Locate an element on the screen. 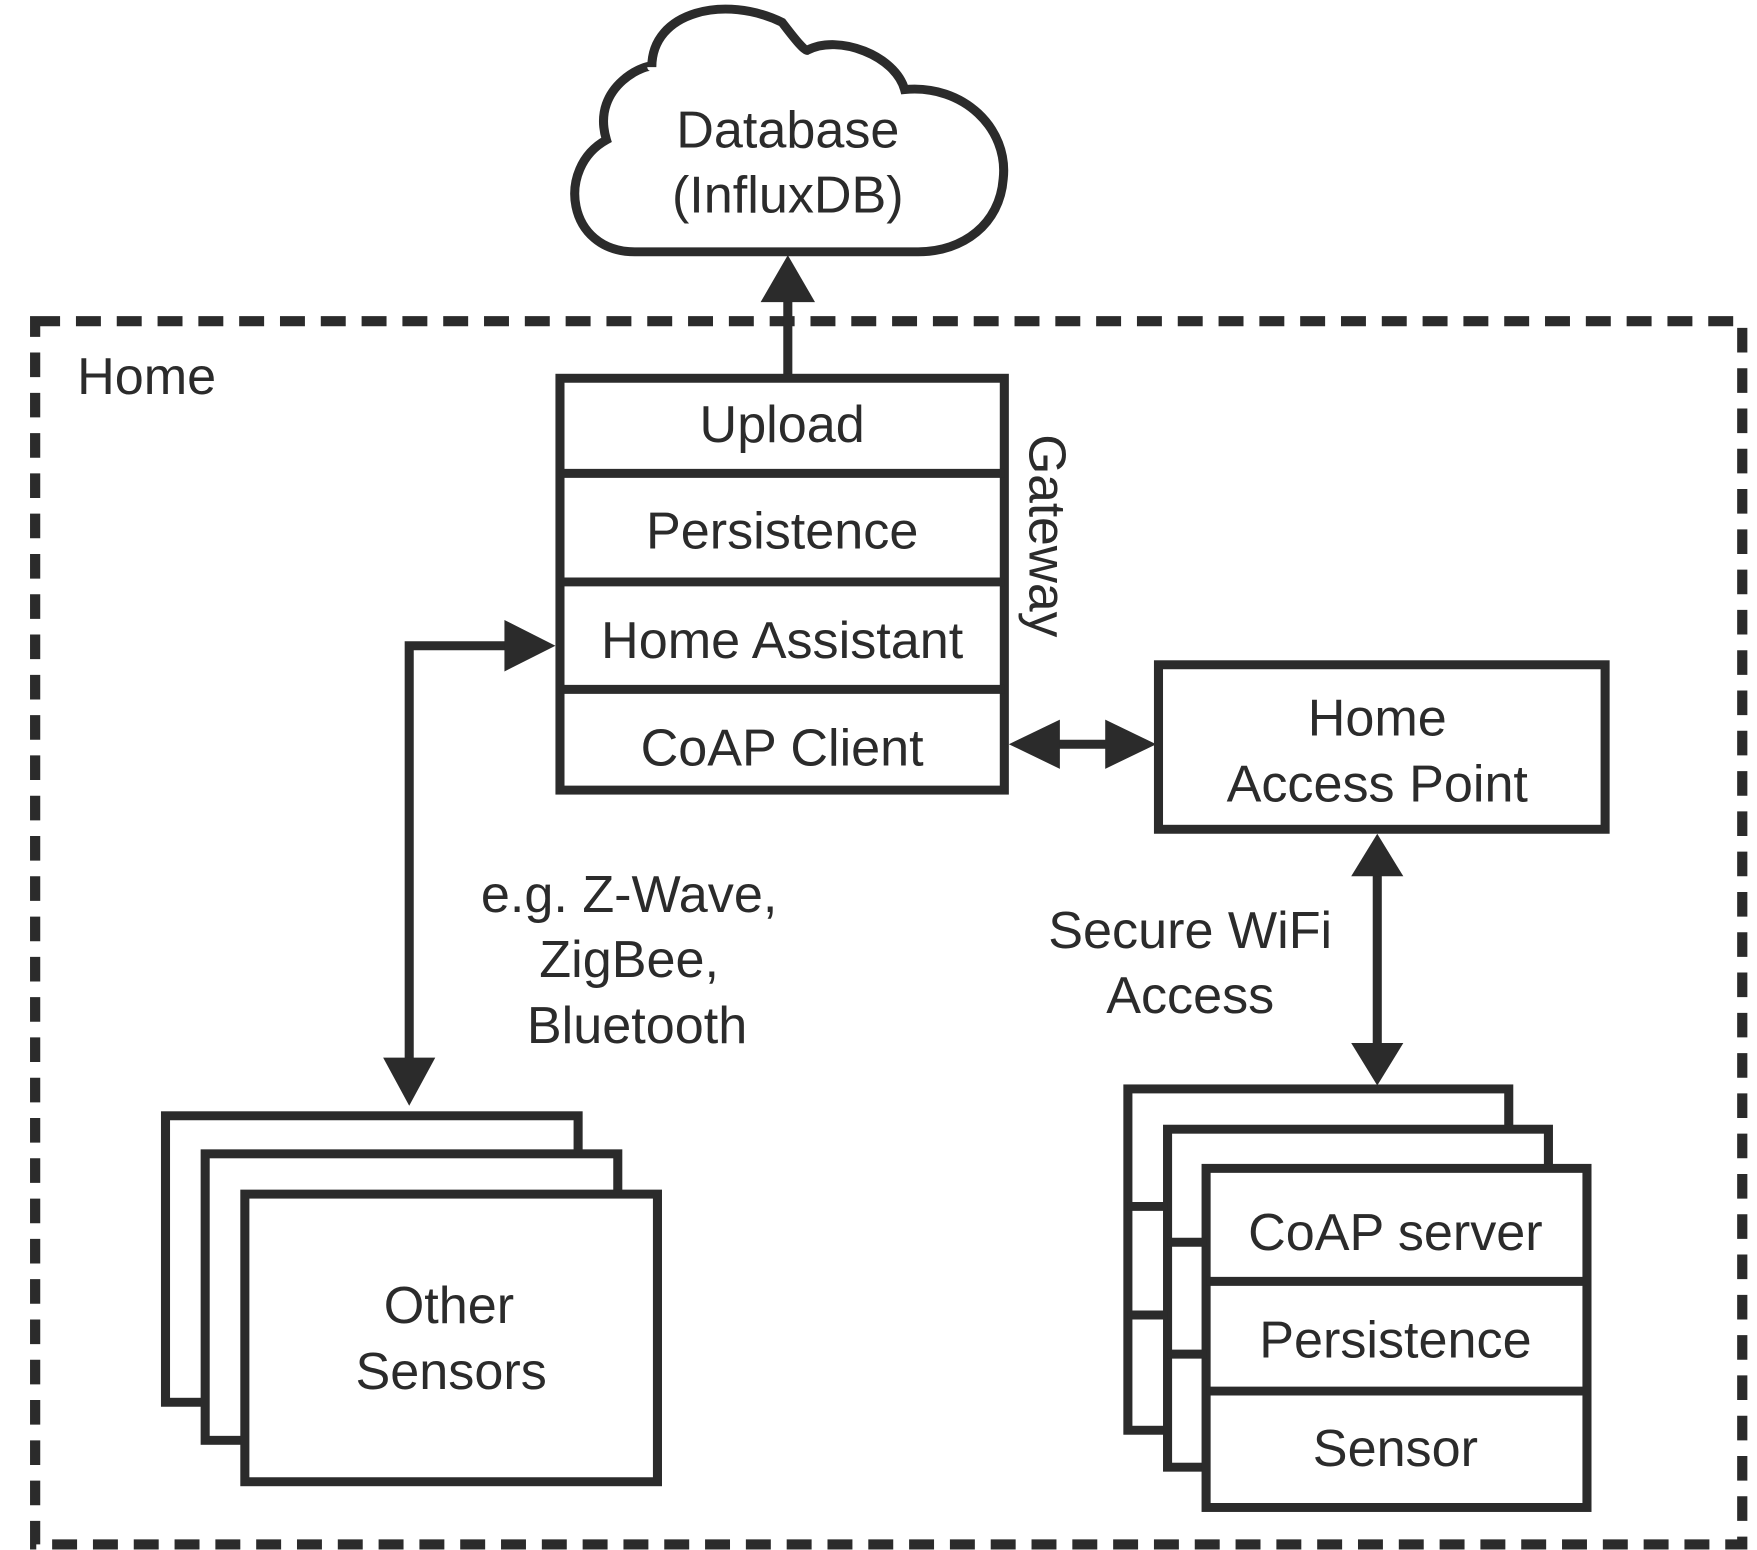 The width and height of the screenshot is (1757, 1550). other-sensor-card is located at coordinates (451, 1338).